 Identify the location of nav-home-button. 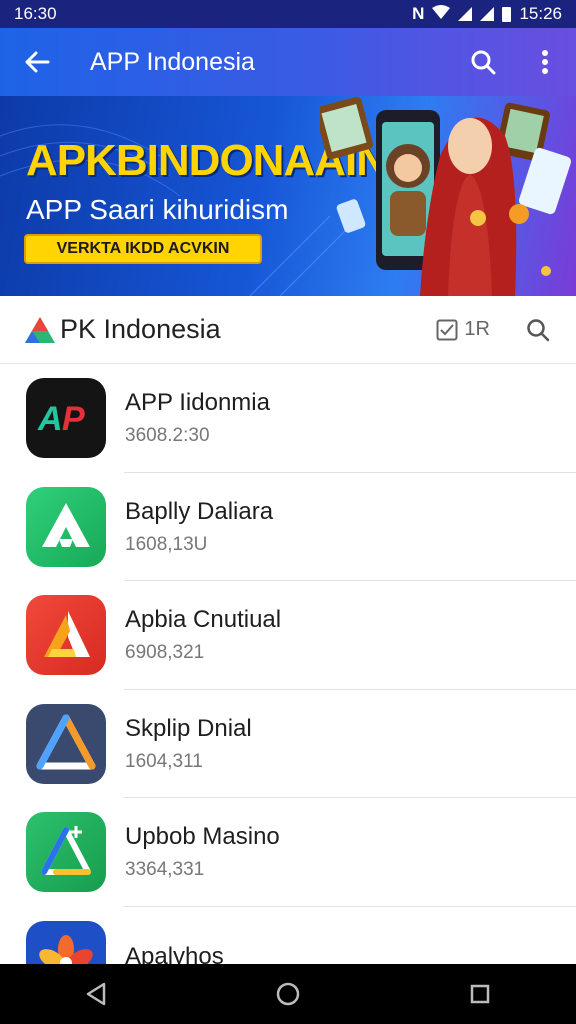
(288, 994).